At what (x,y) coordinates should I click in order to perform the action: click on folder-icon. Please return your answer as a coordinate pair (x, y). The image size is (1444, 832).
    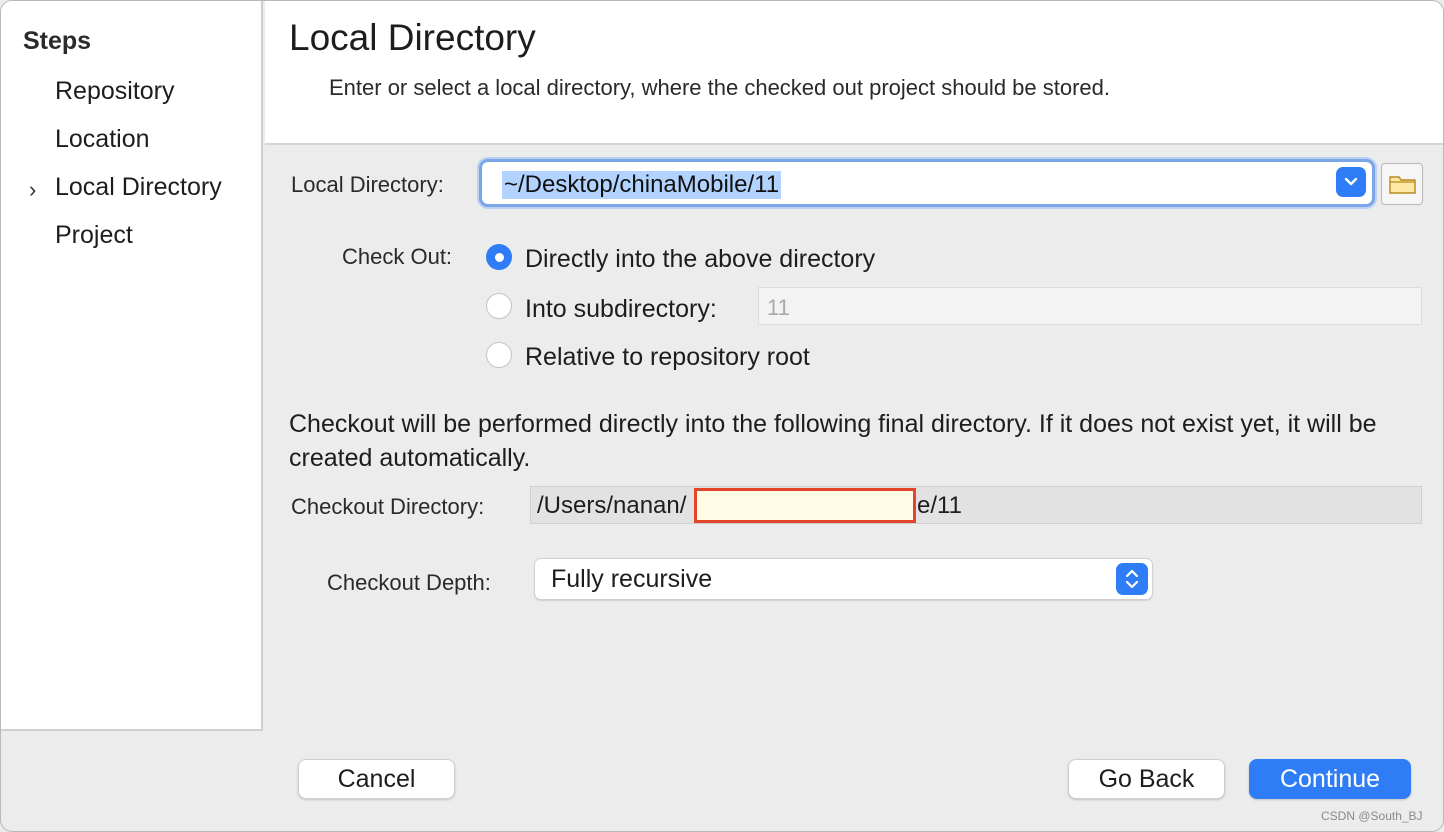
    Looking at the image, I should click on (1402, 185).